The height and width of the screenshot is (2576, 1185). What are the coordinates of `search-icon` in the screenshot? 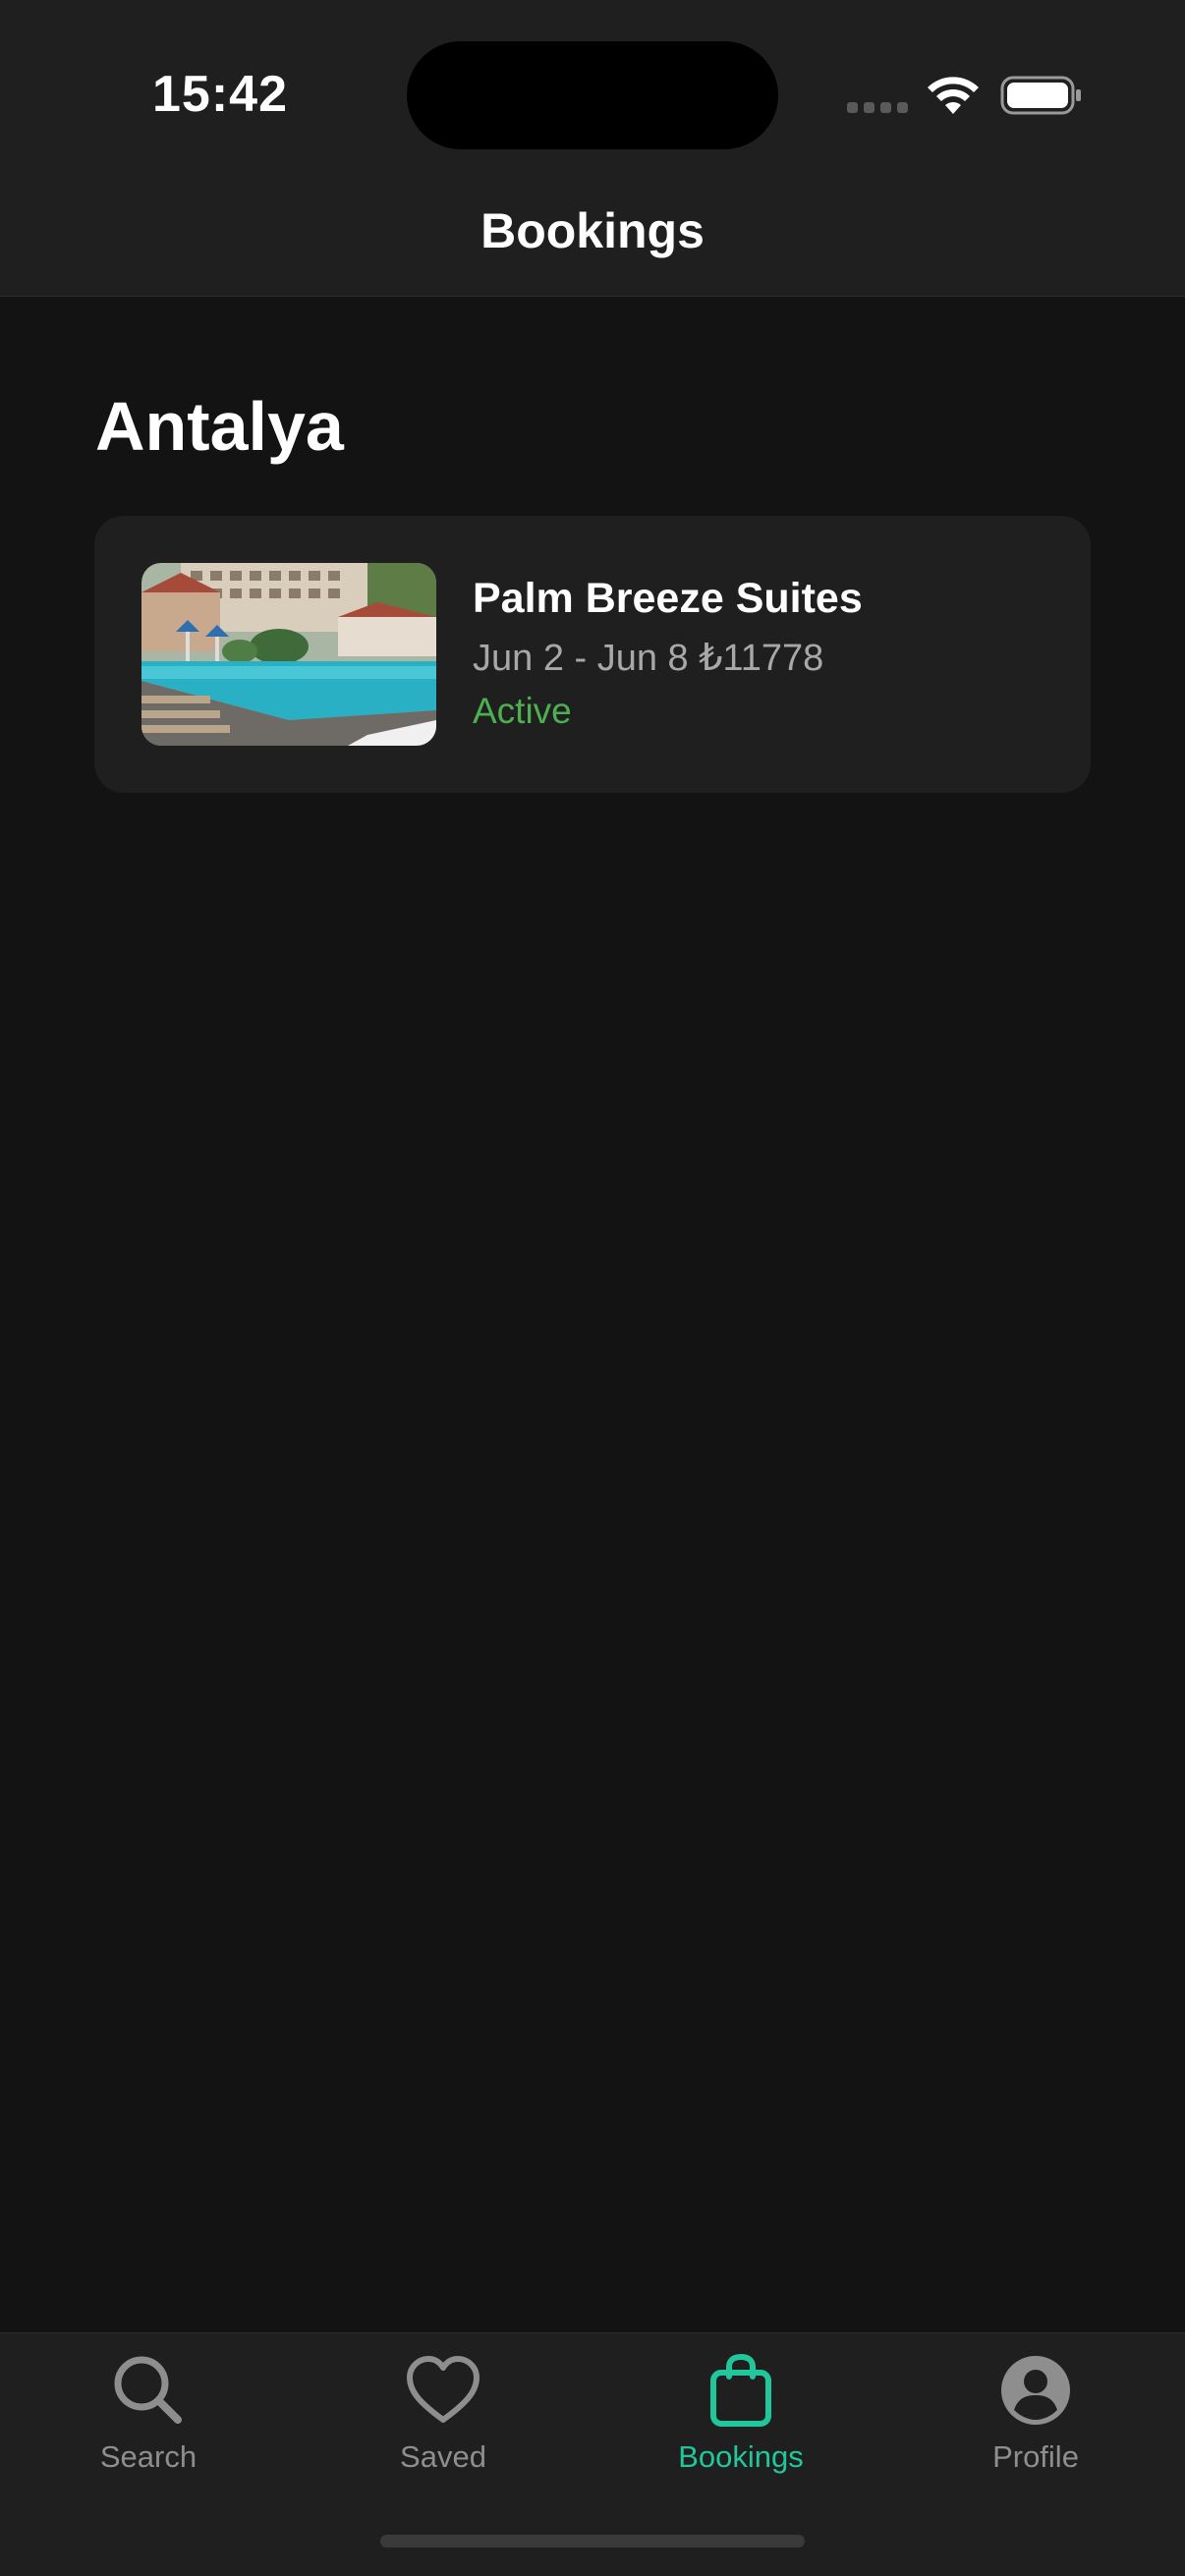 It's located at (148, 2390).